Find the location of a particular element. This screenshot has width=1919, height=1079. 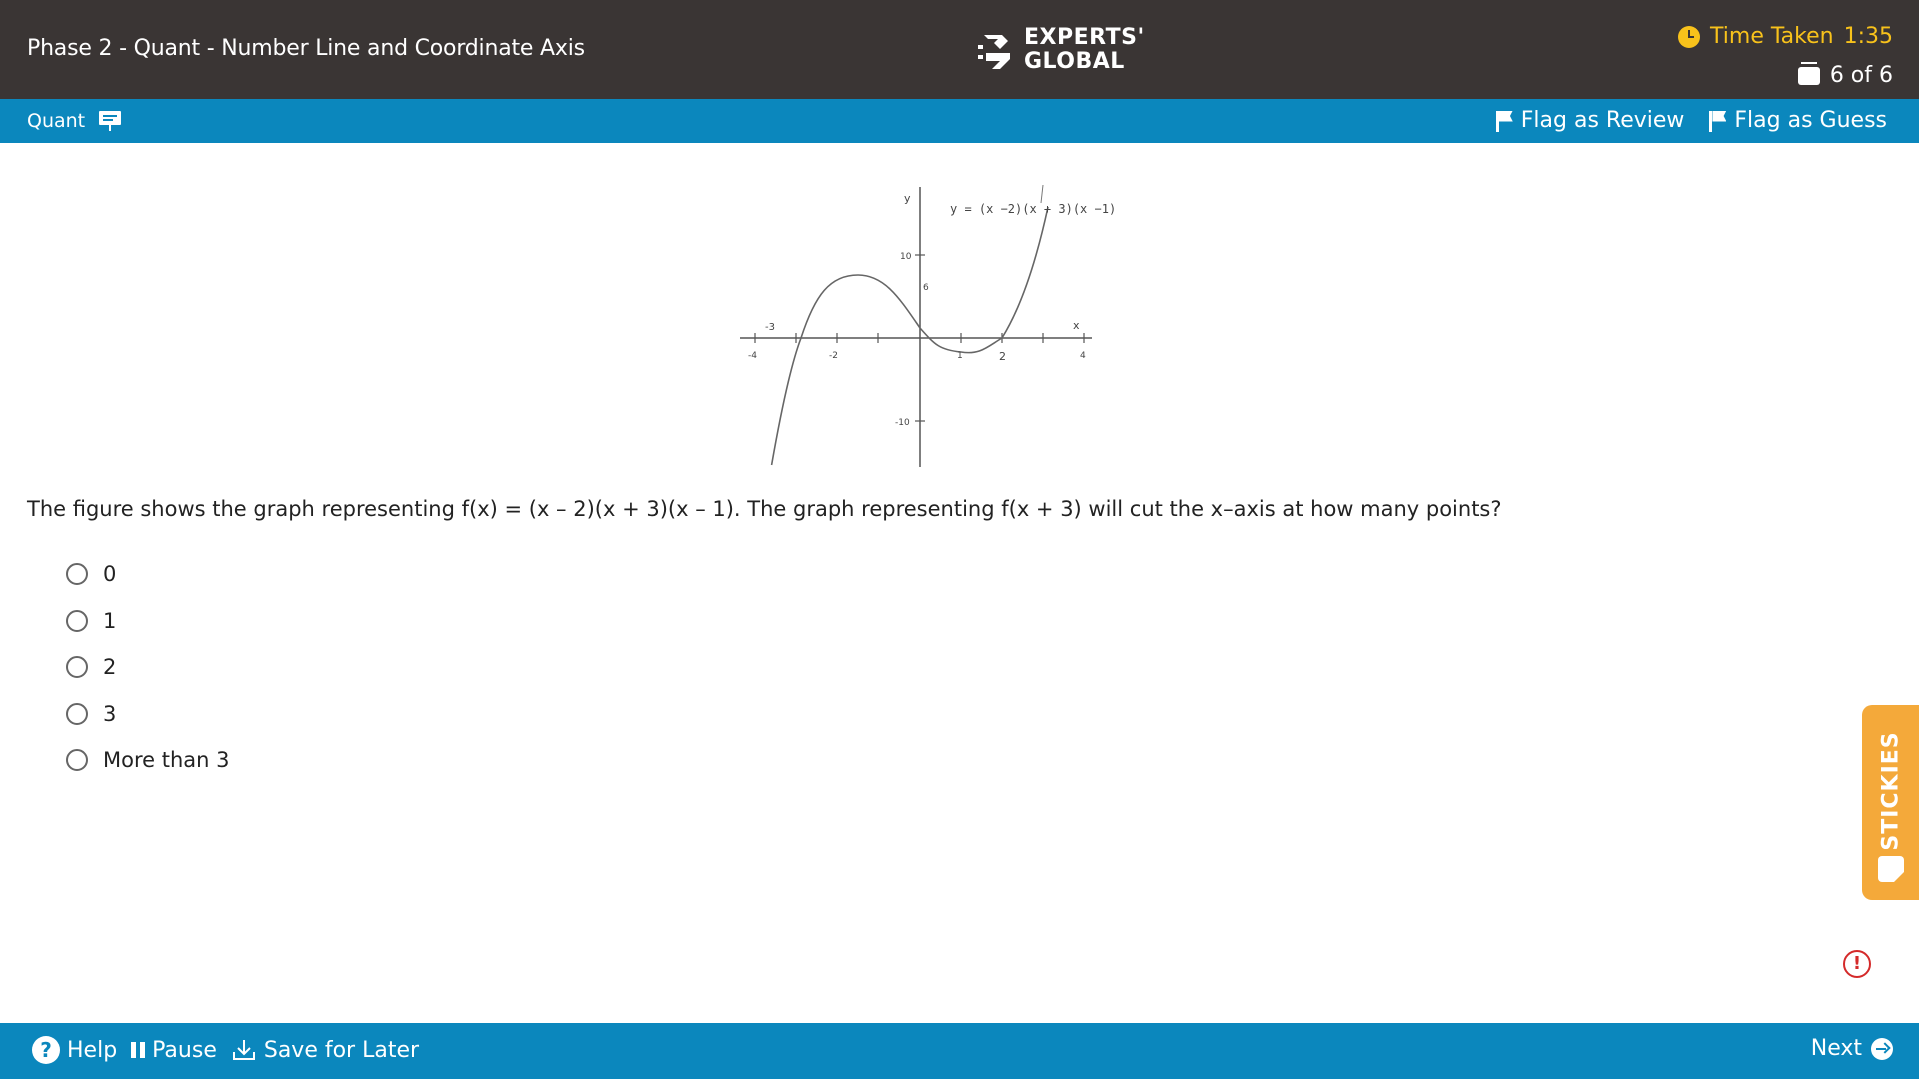

logo-mark-icon is located at coordinates (994, 52).